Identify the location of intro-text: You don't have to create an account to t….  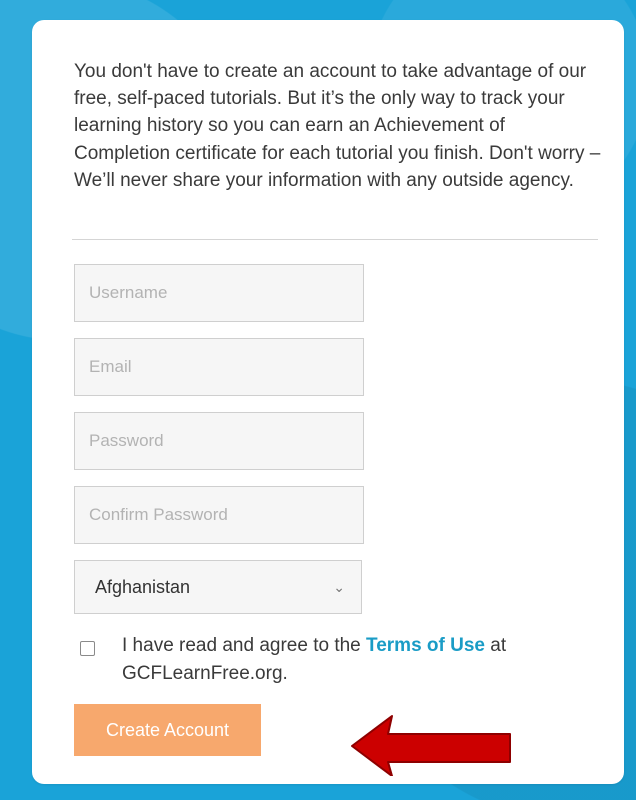
(337, 126).